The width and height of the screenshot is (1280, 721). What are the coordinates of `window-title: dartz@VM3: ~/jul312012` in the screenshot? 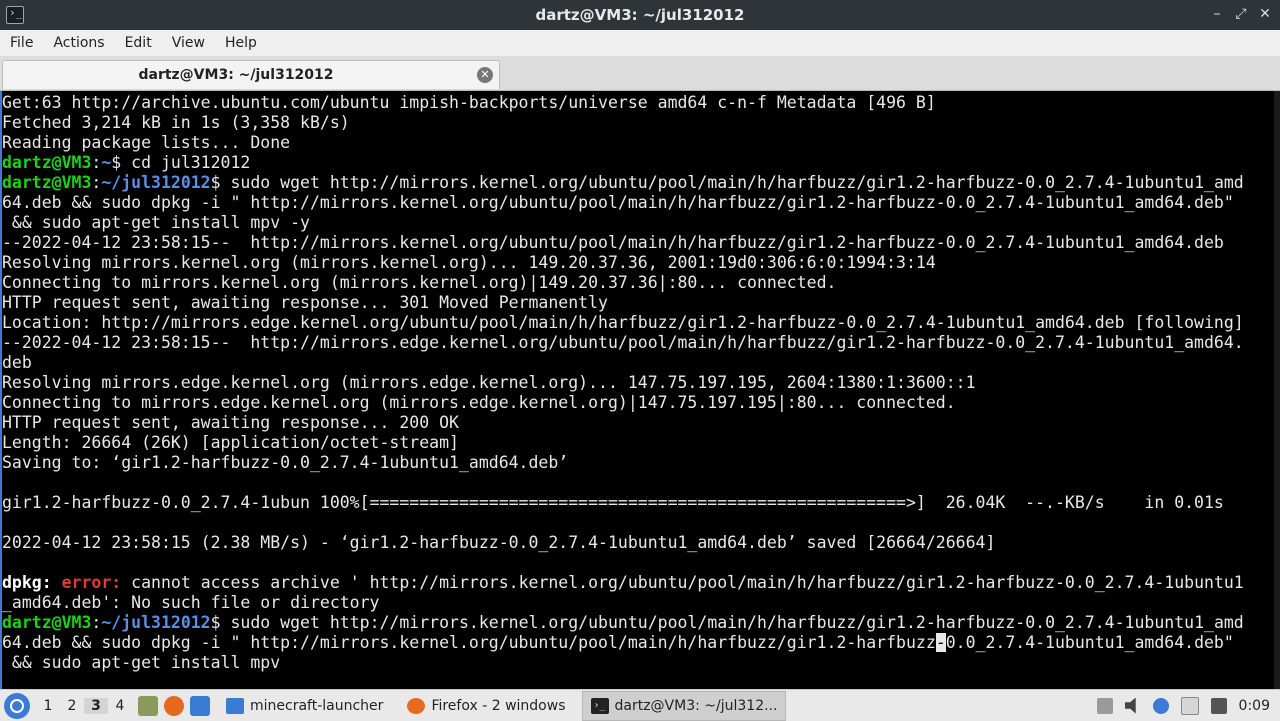 It's located at (640, 15).